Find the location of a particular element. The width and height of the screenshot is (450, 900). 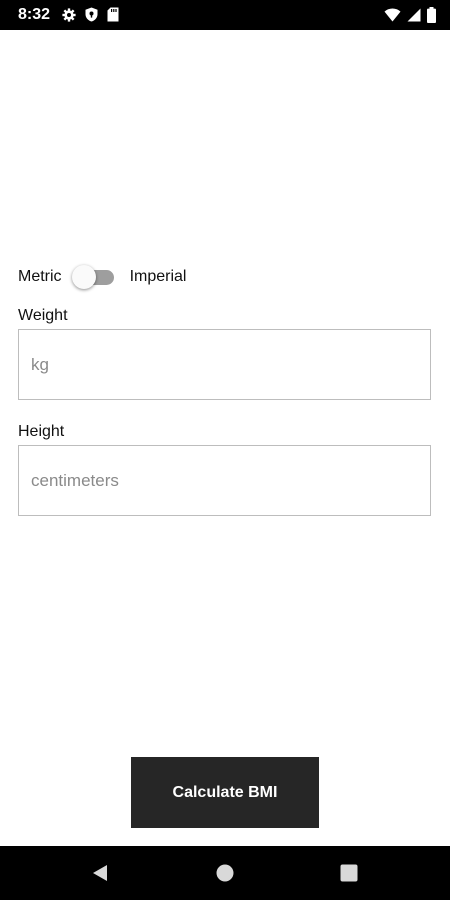

status-left-icons is located at coordinates (90, 14).